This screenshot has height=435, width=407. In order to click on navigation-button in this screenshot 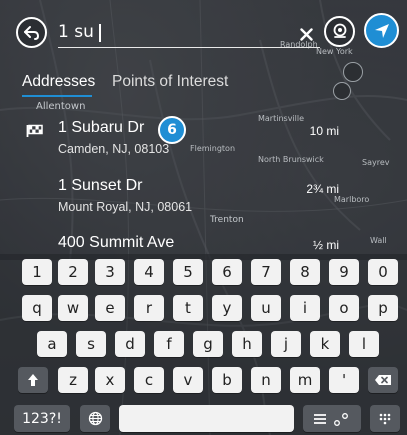, I will do `click(381, 30)`.